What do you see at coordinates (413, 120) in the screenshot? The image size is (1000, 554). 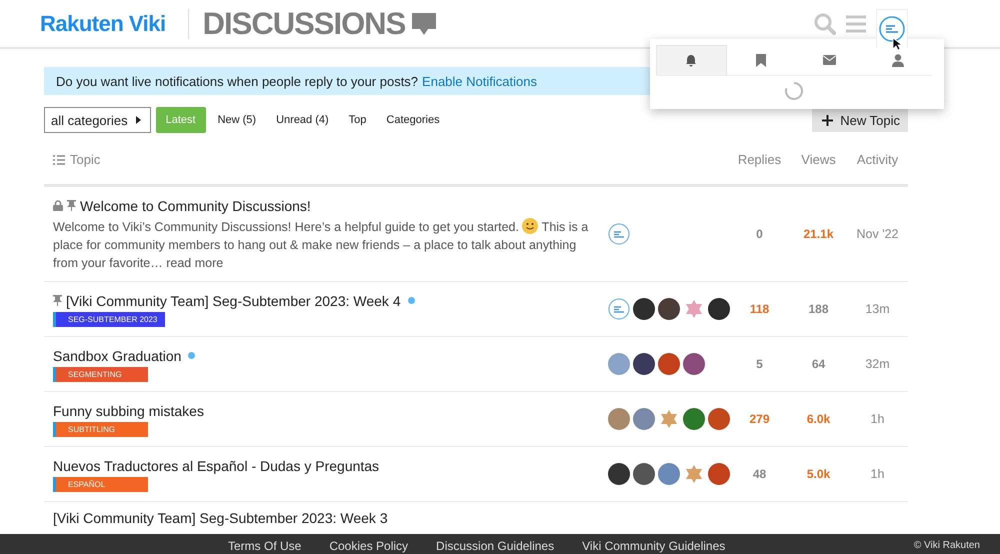 I see `filter-tab: Categories` at bounding box center [413, 120].